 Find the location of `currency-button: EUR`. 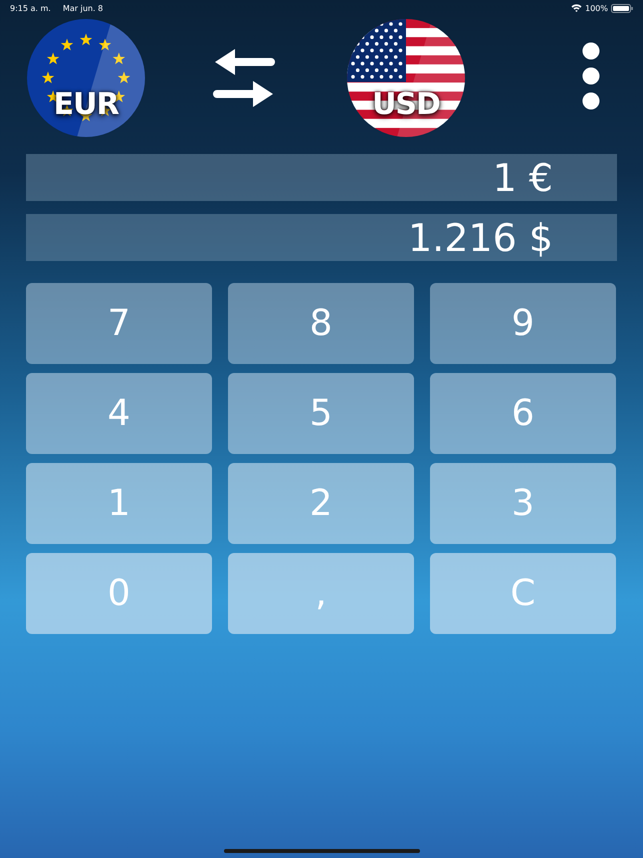

currency-button: EUR is located at coordinates (86, 78).